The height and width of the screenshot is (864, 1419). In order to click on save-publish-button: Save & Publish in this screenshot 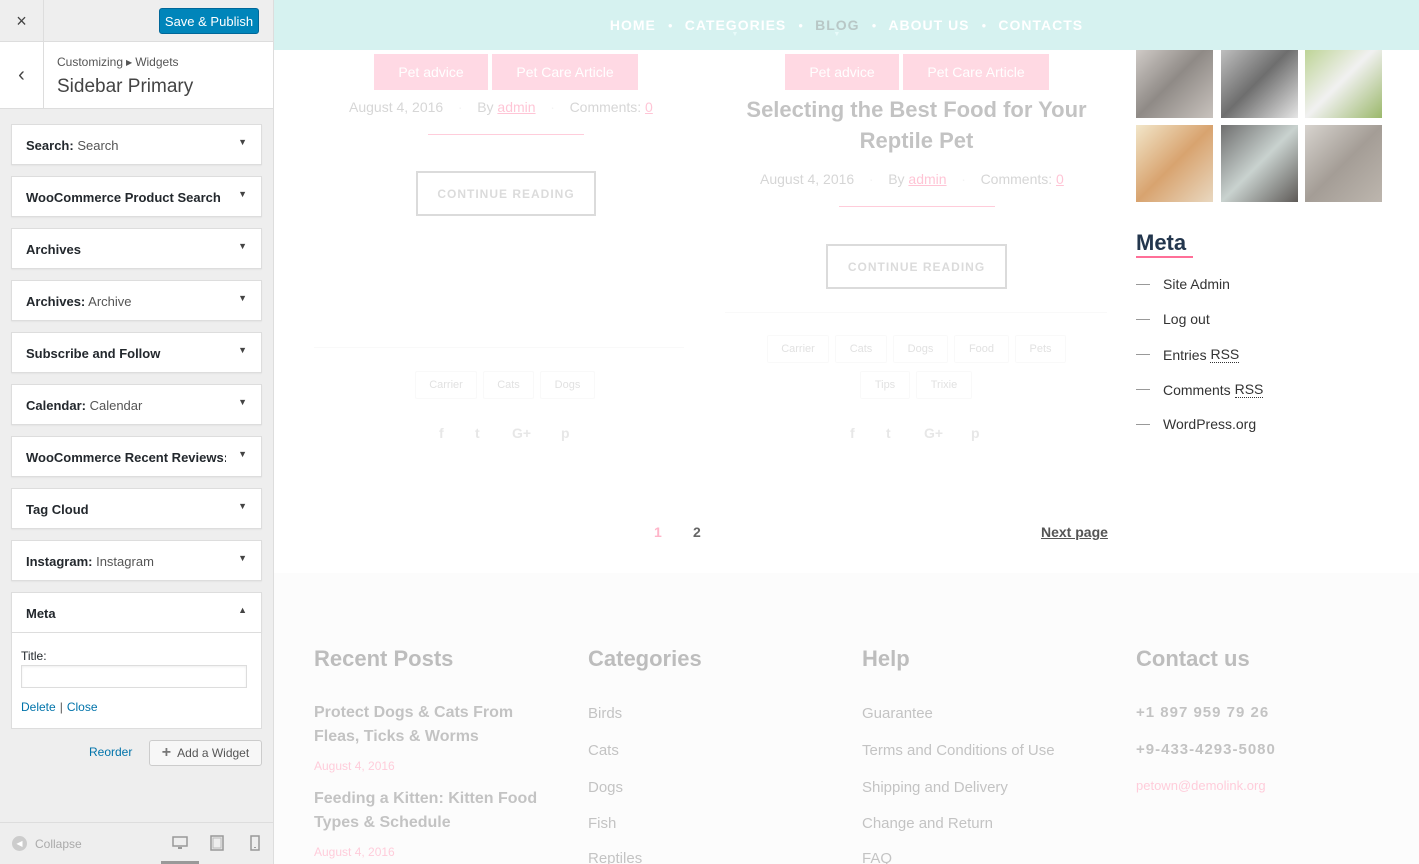, I will do `click(209, 21)`.